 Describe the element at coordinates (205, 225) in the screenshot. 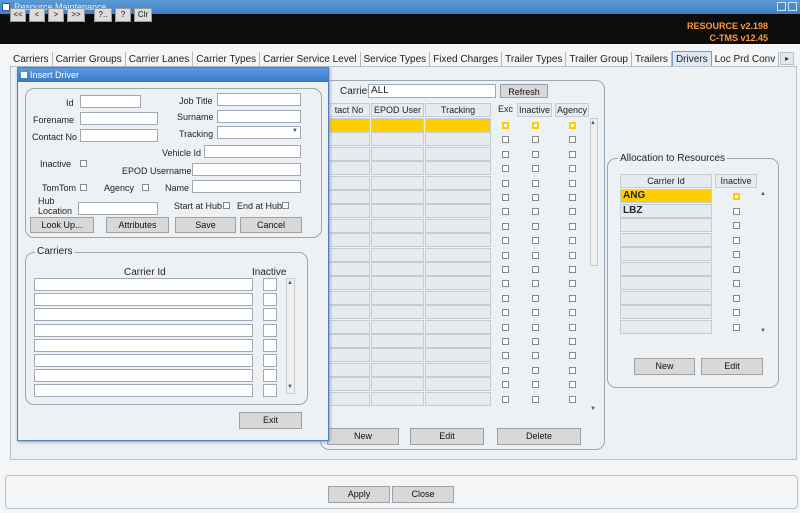

I see `save-button: Save` at that location.